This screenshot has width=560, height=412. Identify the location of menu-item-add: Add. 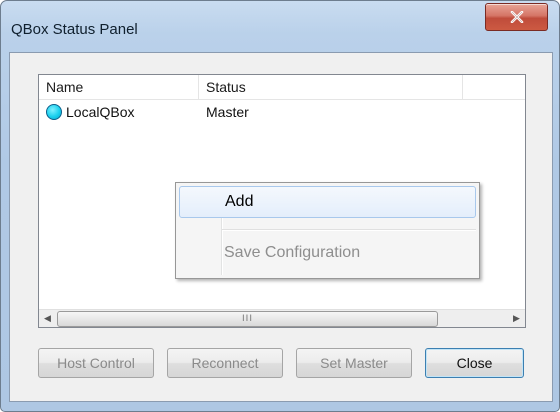
(327, 202).